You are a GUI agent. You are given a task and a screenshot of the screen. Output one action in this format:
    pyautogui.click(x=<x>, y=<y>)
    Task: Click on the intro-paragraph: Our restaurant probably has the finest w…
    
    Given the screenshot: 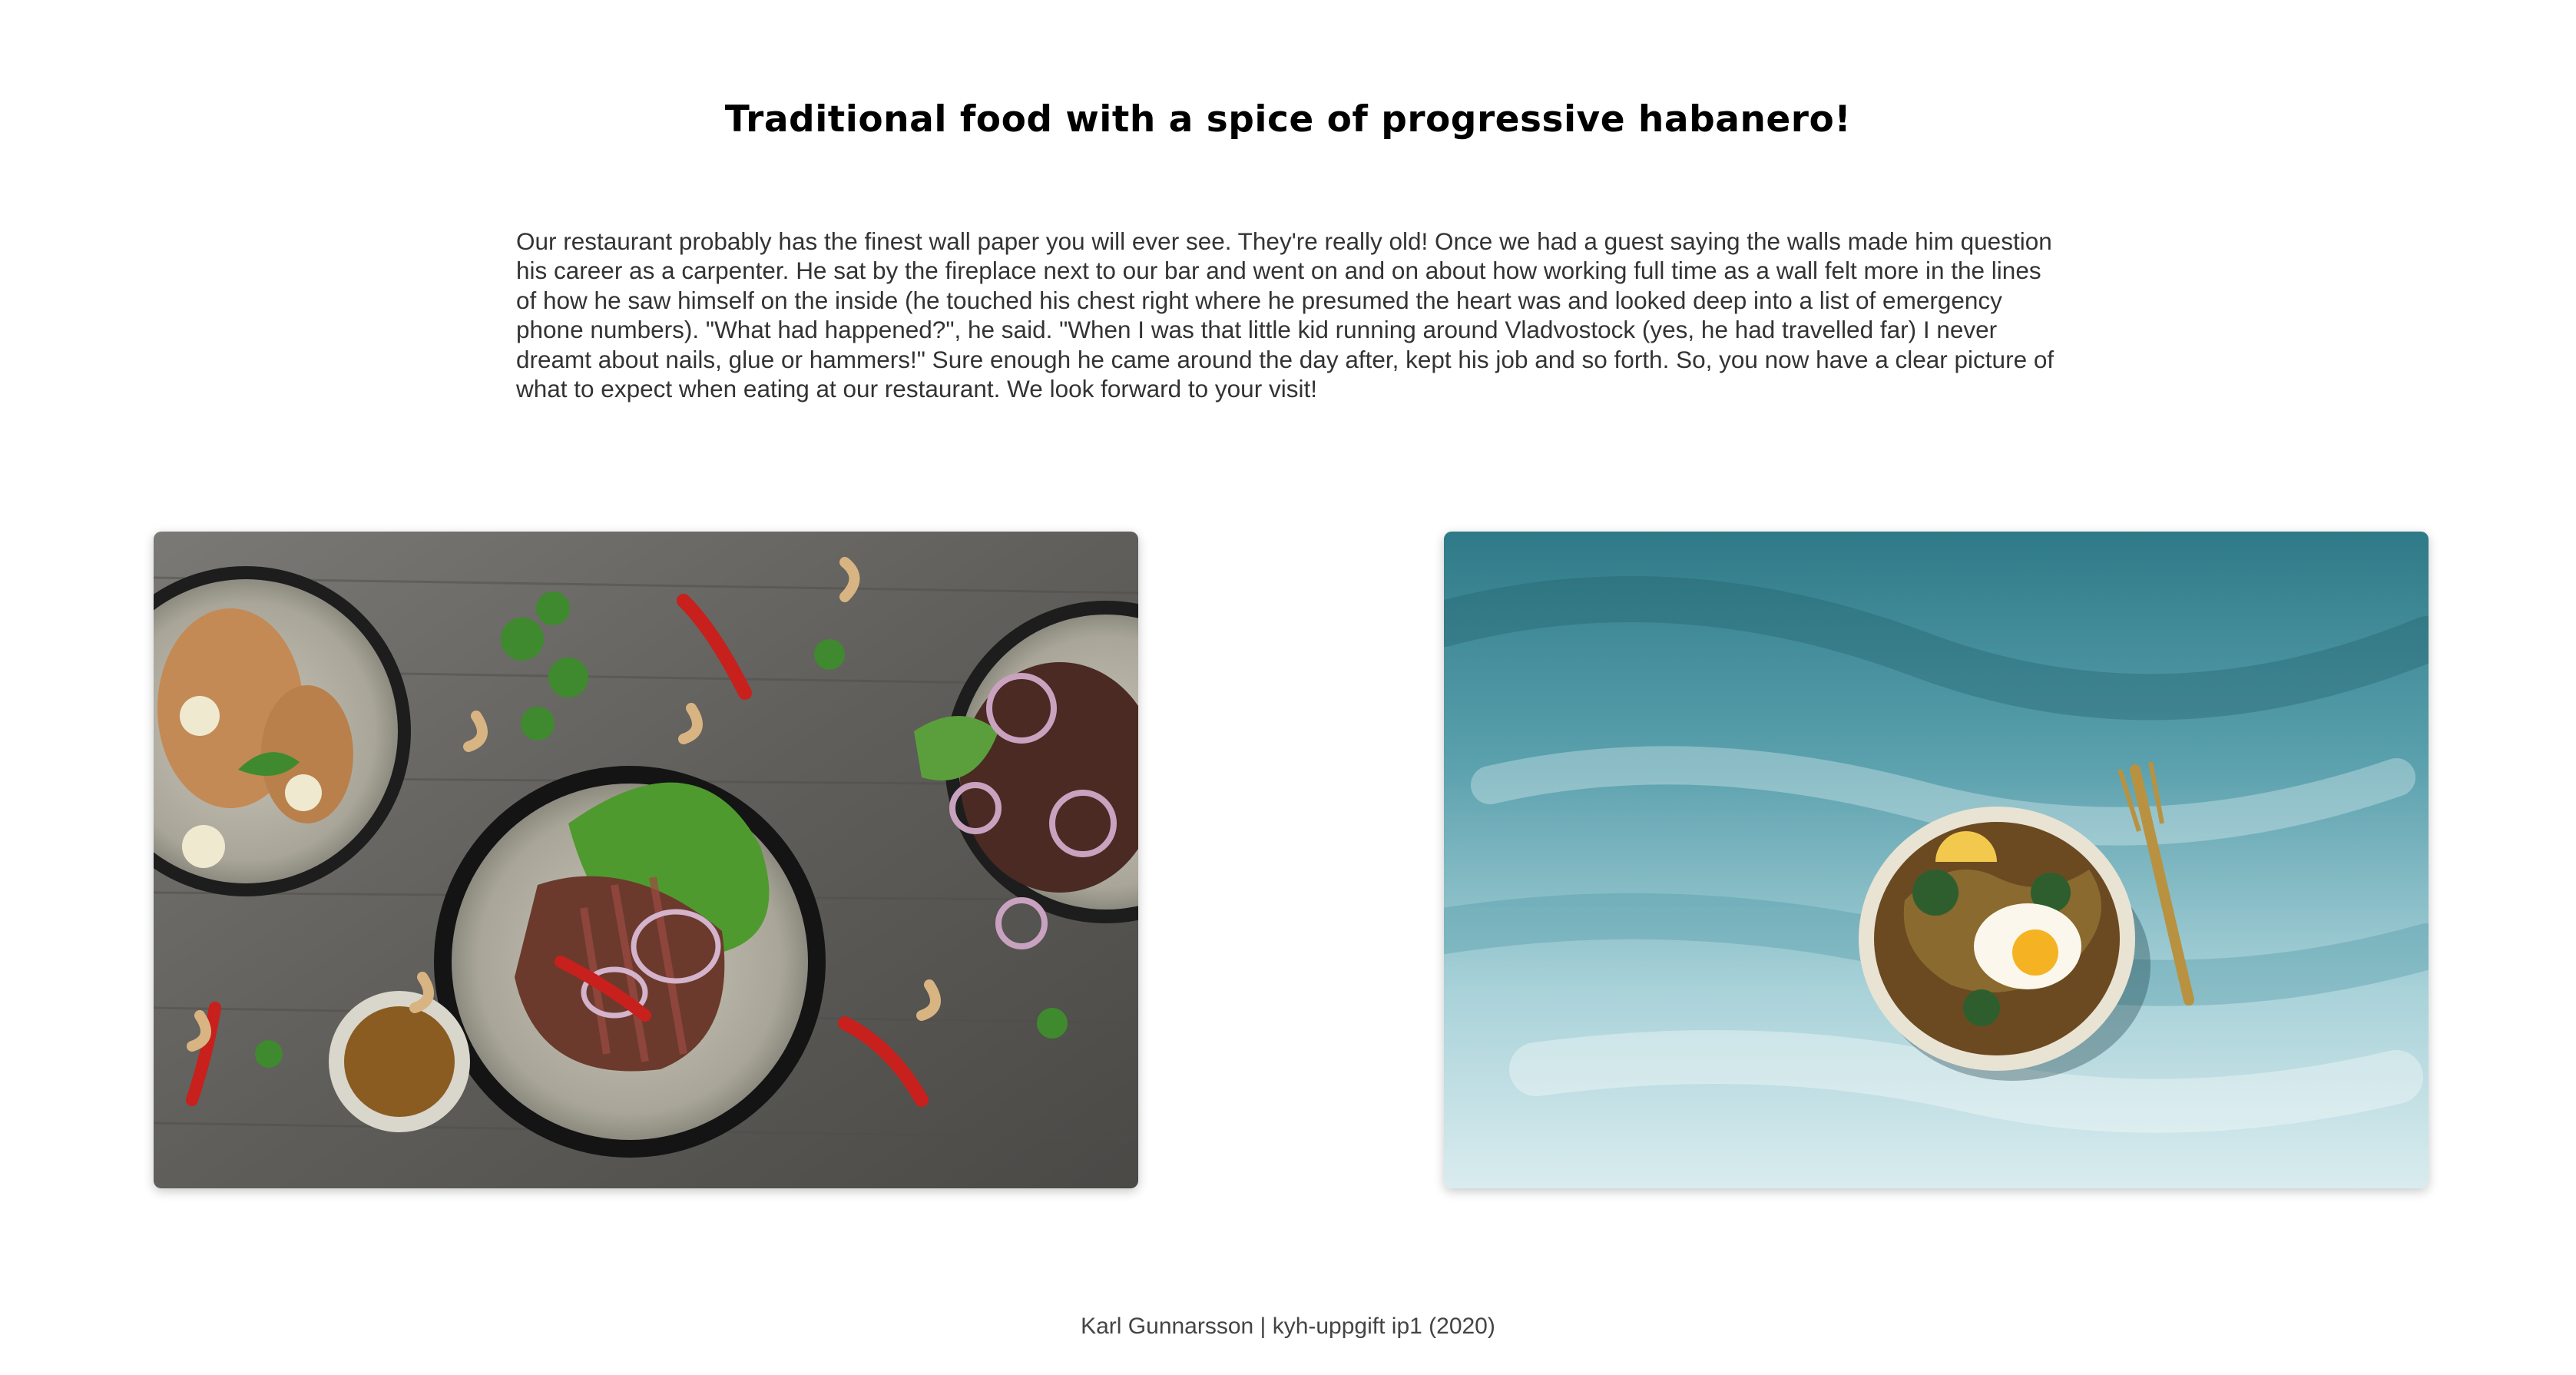 What is the action you would take?
    pyautogui.click(x=1285, y=315)
    